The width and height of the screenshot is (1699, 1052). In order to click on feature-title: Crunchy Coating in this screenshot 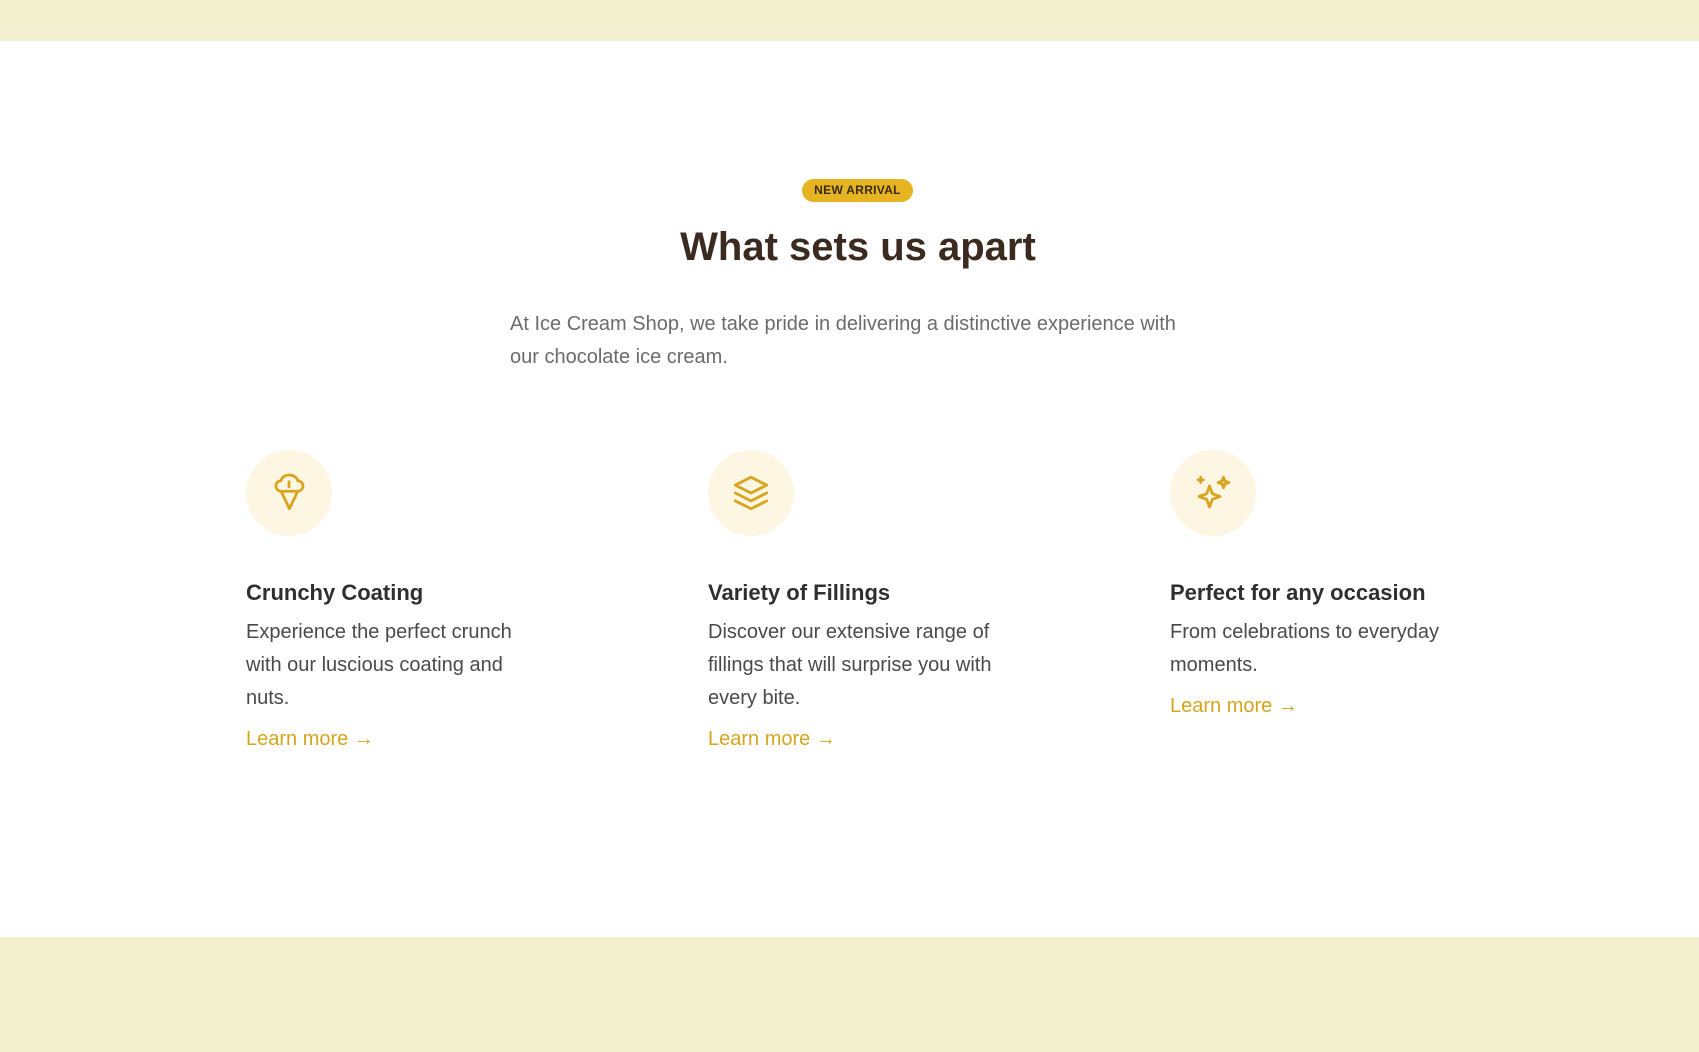, I will do `click(335, 592)`.